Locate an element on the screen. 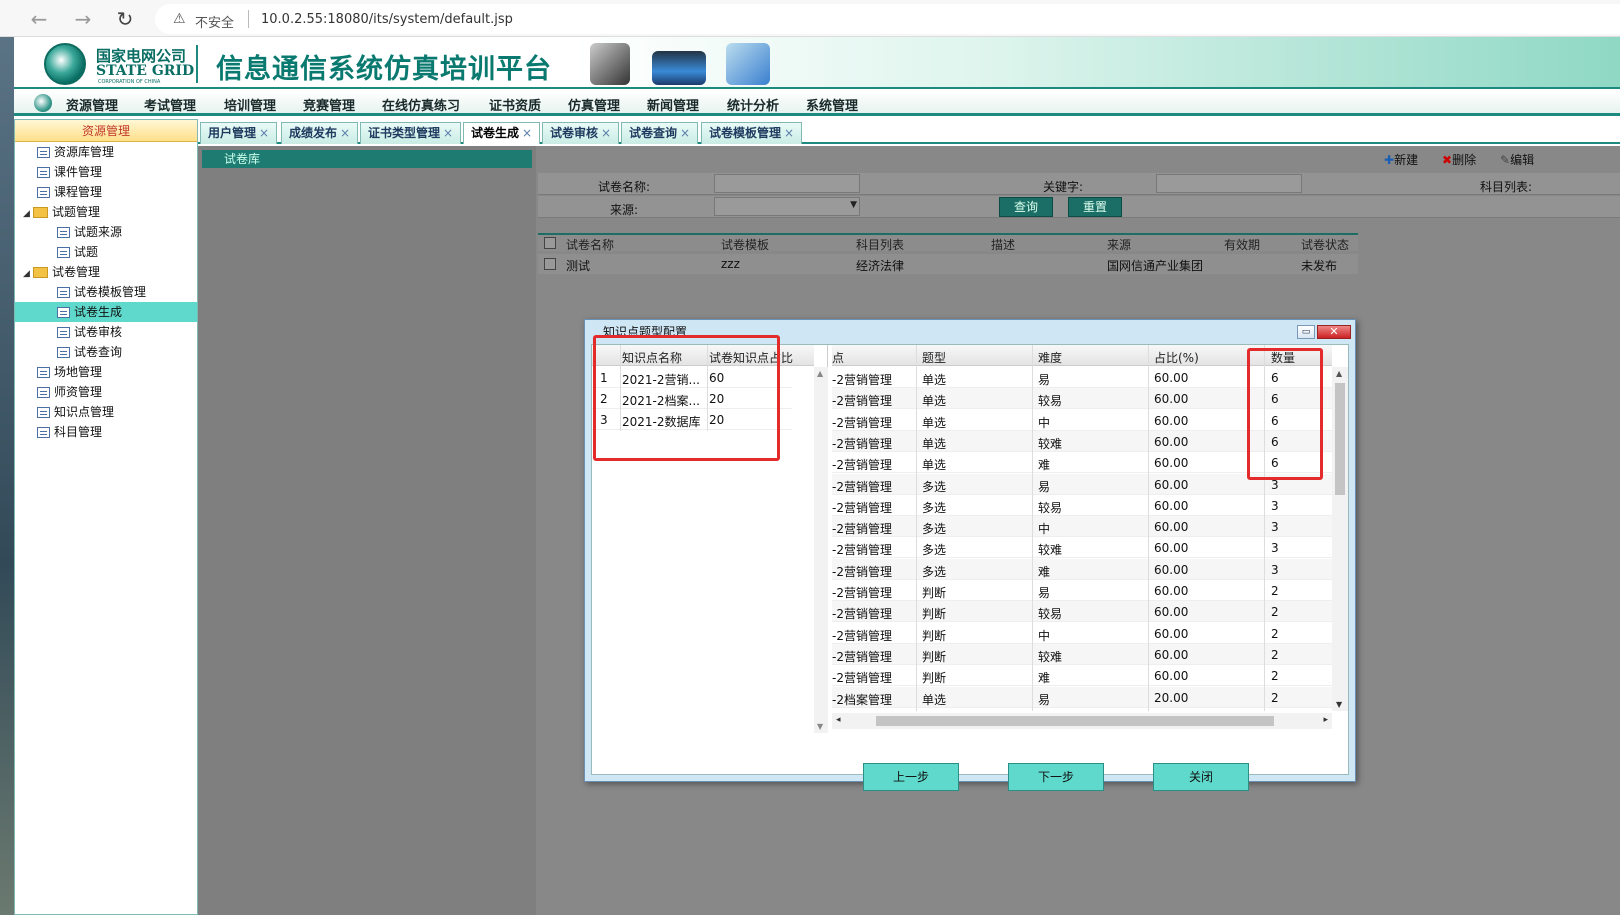 The height and width of the screenshot is (915, 1620). nav-item: 试卷生成 is located at coordinates (106, 312).